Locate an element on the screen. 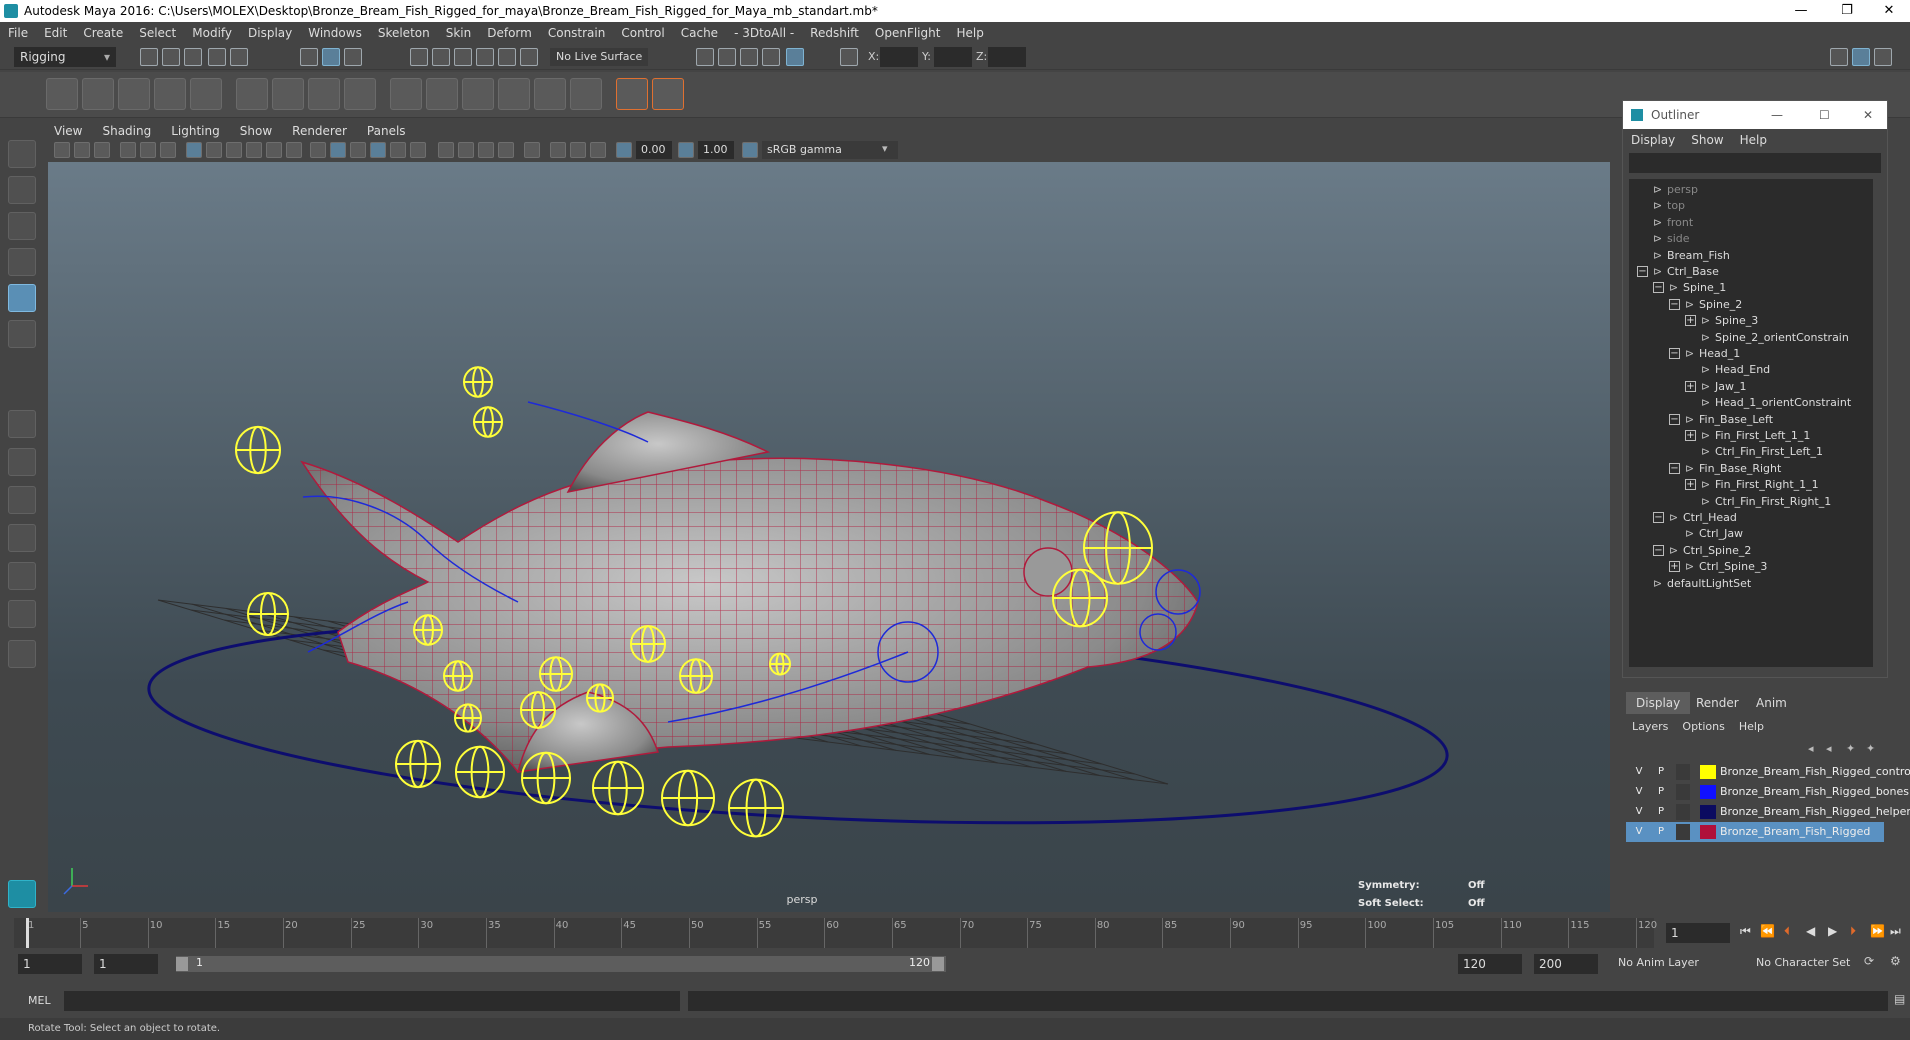  hypershade-icon is located at coordinates (795, 57).